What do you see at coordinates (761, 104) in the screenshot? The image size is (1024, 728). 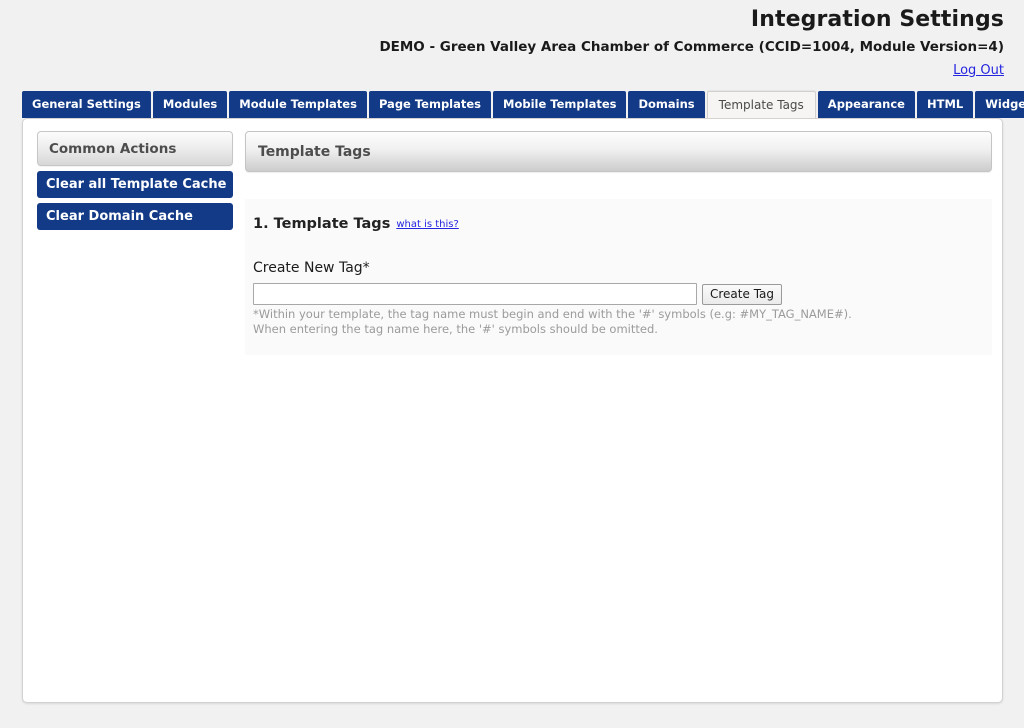 I see `tab-template-tags: Template Tags` at bounding box center [761, 104].